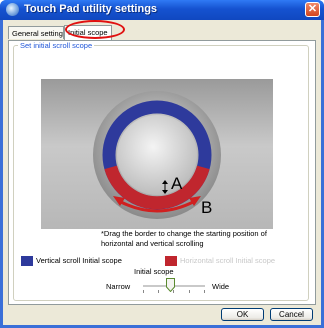  I want to click on title-bar: Touch Pad utility settings ✕, so click(162, 10).